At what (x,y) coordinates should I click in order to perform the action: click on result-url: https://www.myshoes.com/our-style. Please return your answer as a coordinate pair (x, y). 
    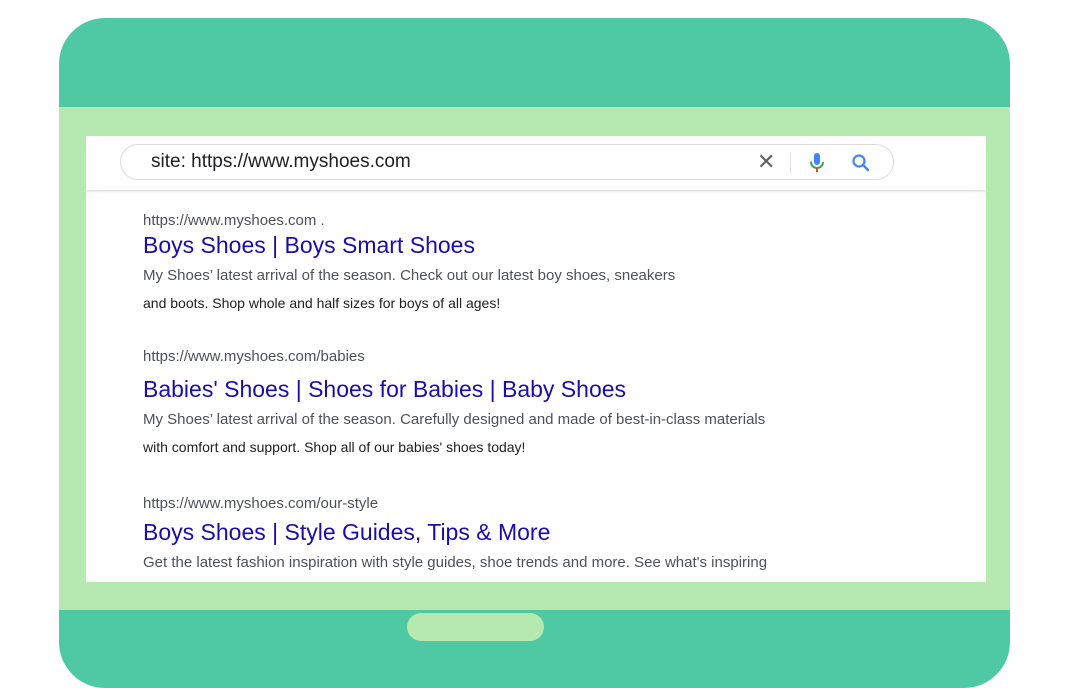
    Looking at the image, I should click on (260, 503).